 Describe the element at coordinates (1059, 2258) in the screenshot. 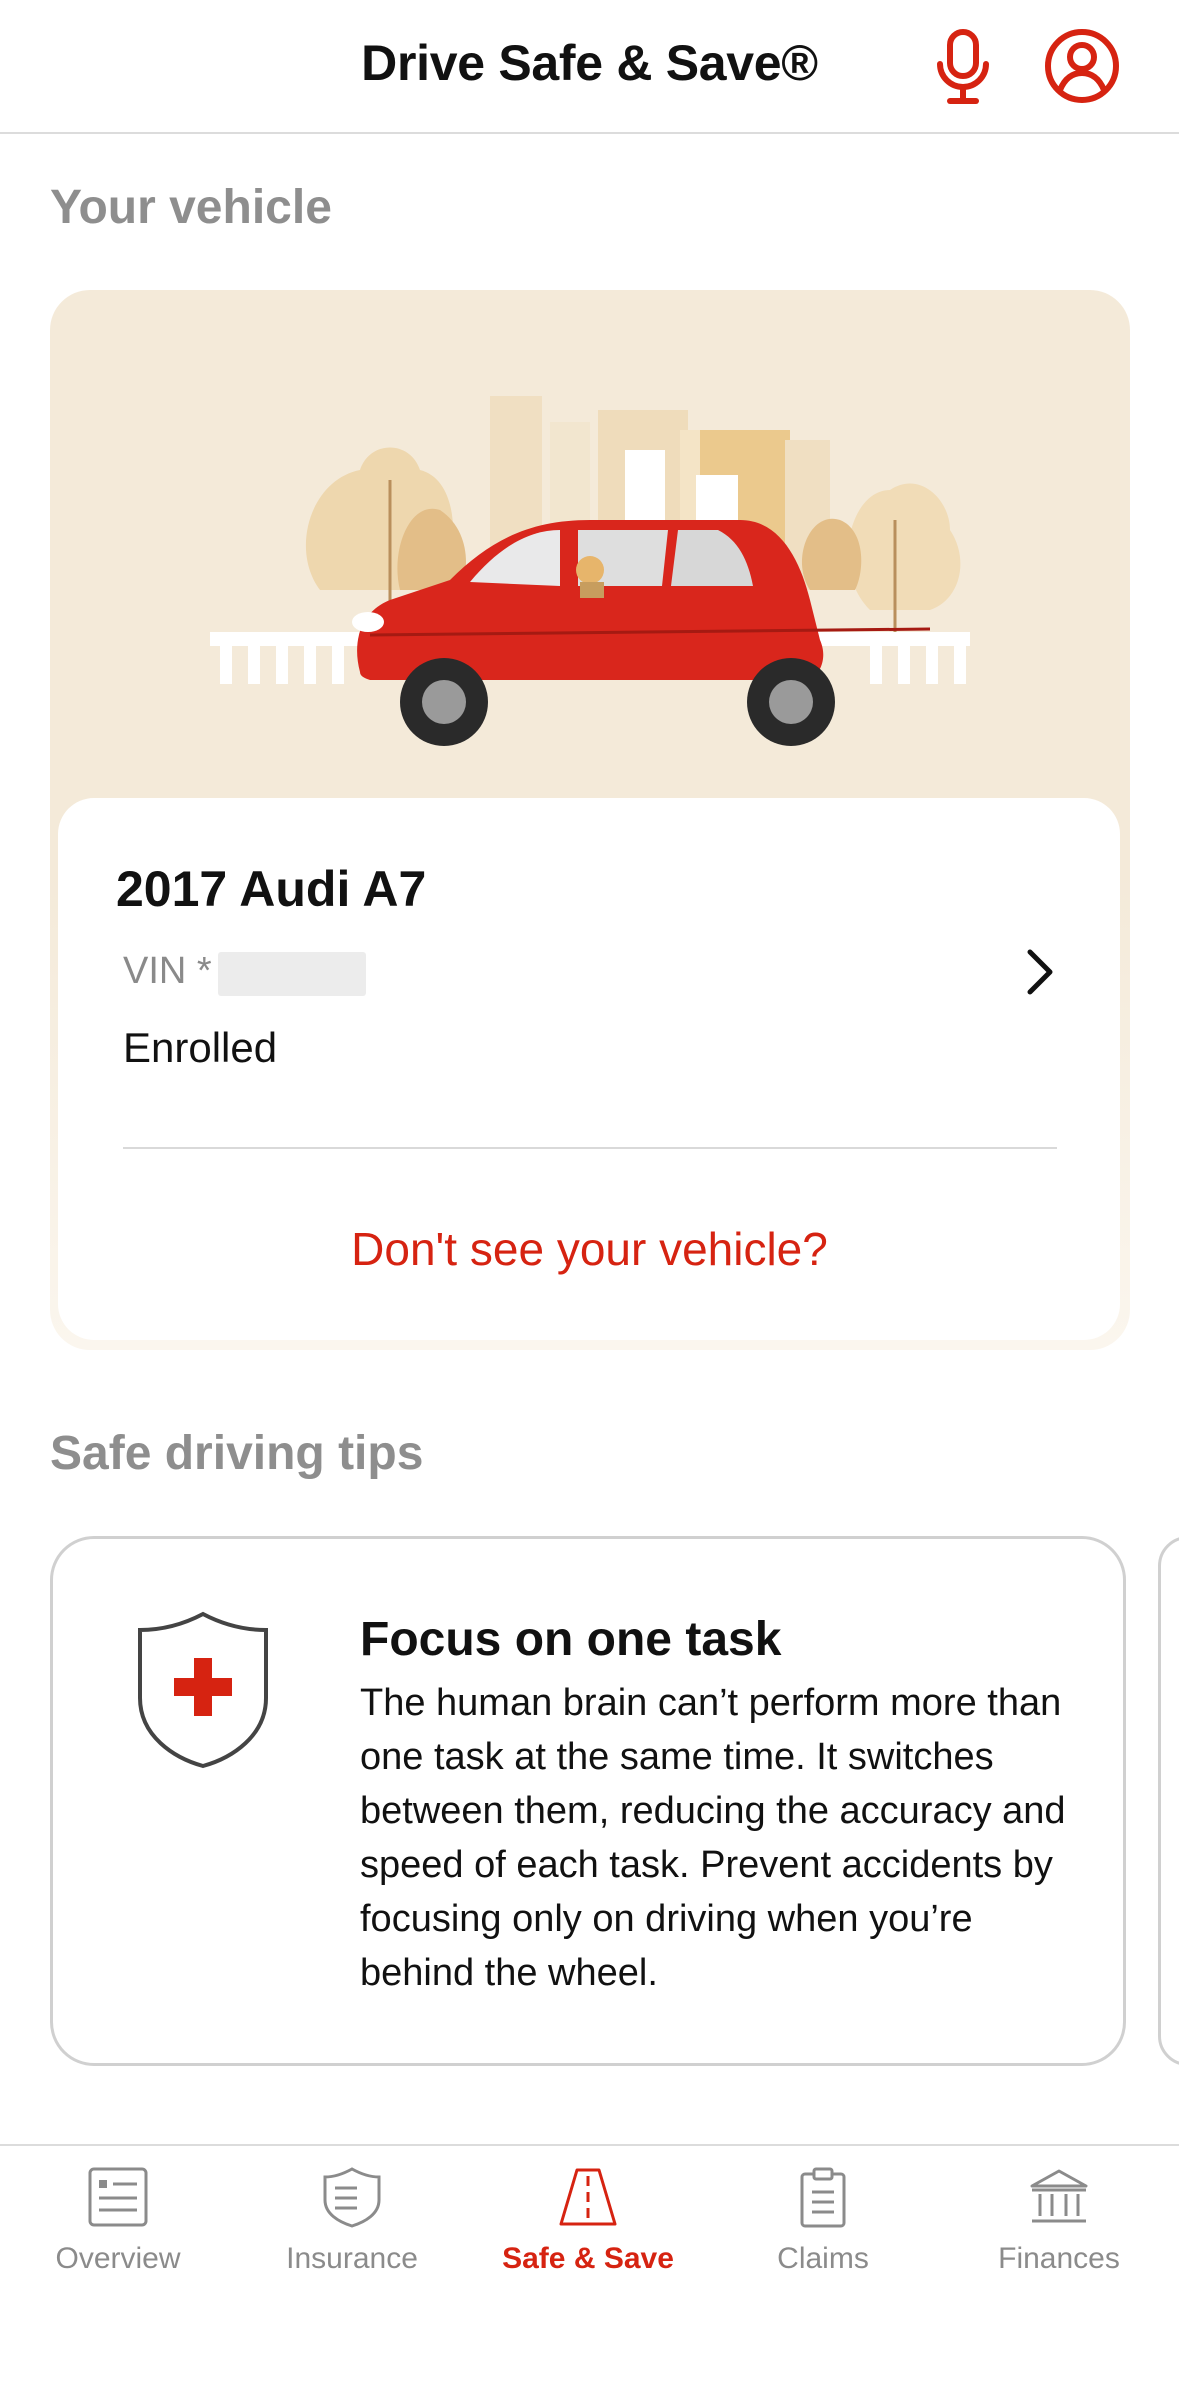

I see `nav-finances-label: Finances` at that location.